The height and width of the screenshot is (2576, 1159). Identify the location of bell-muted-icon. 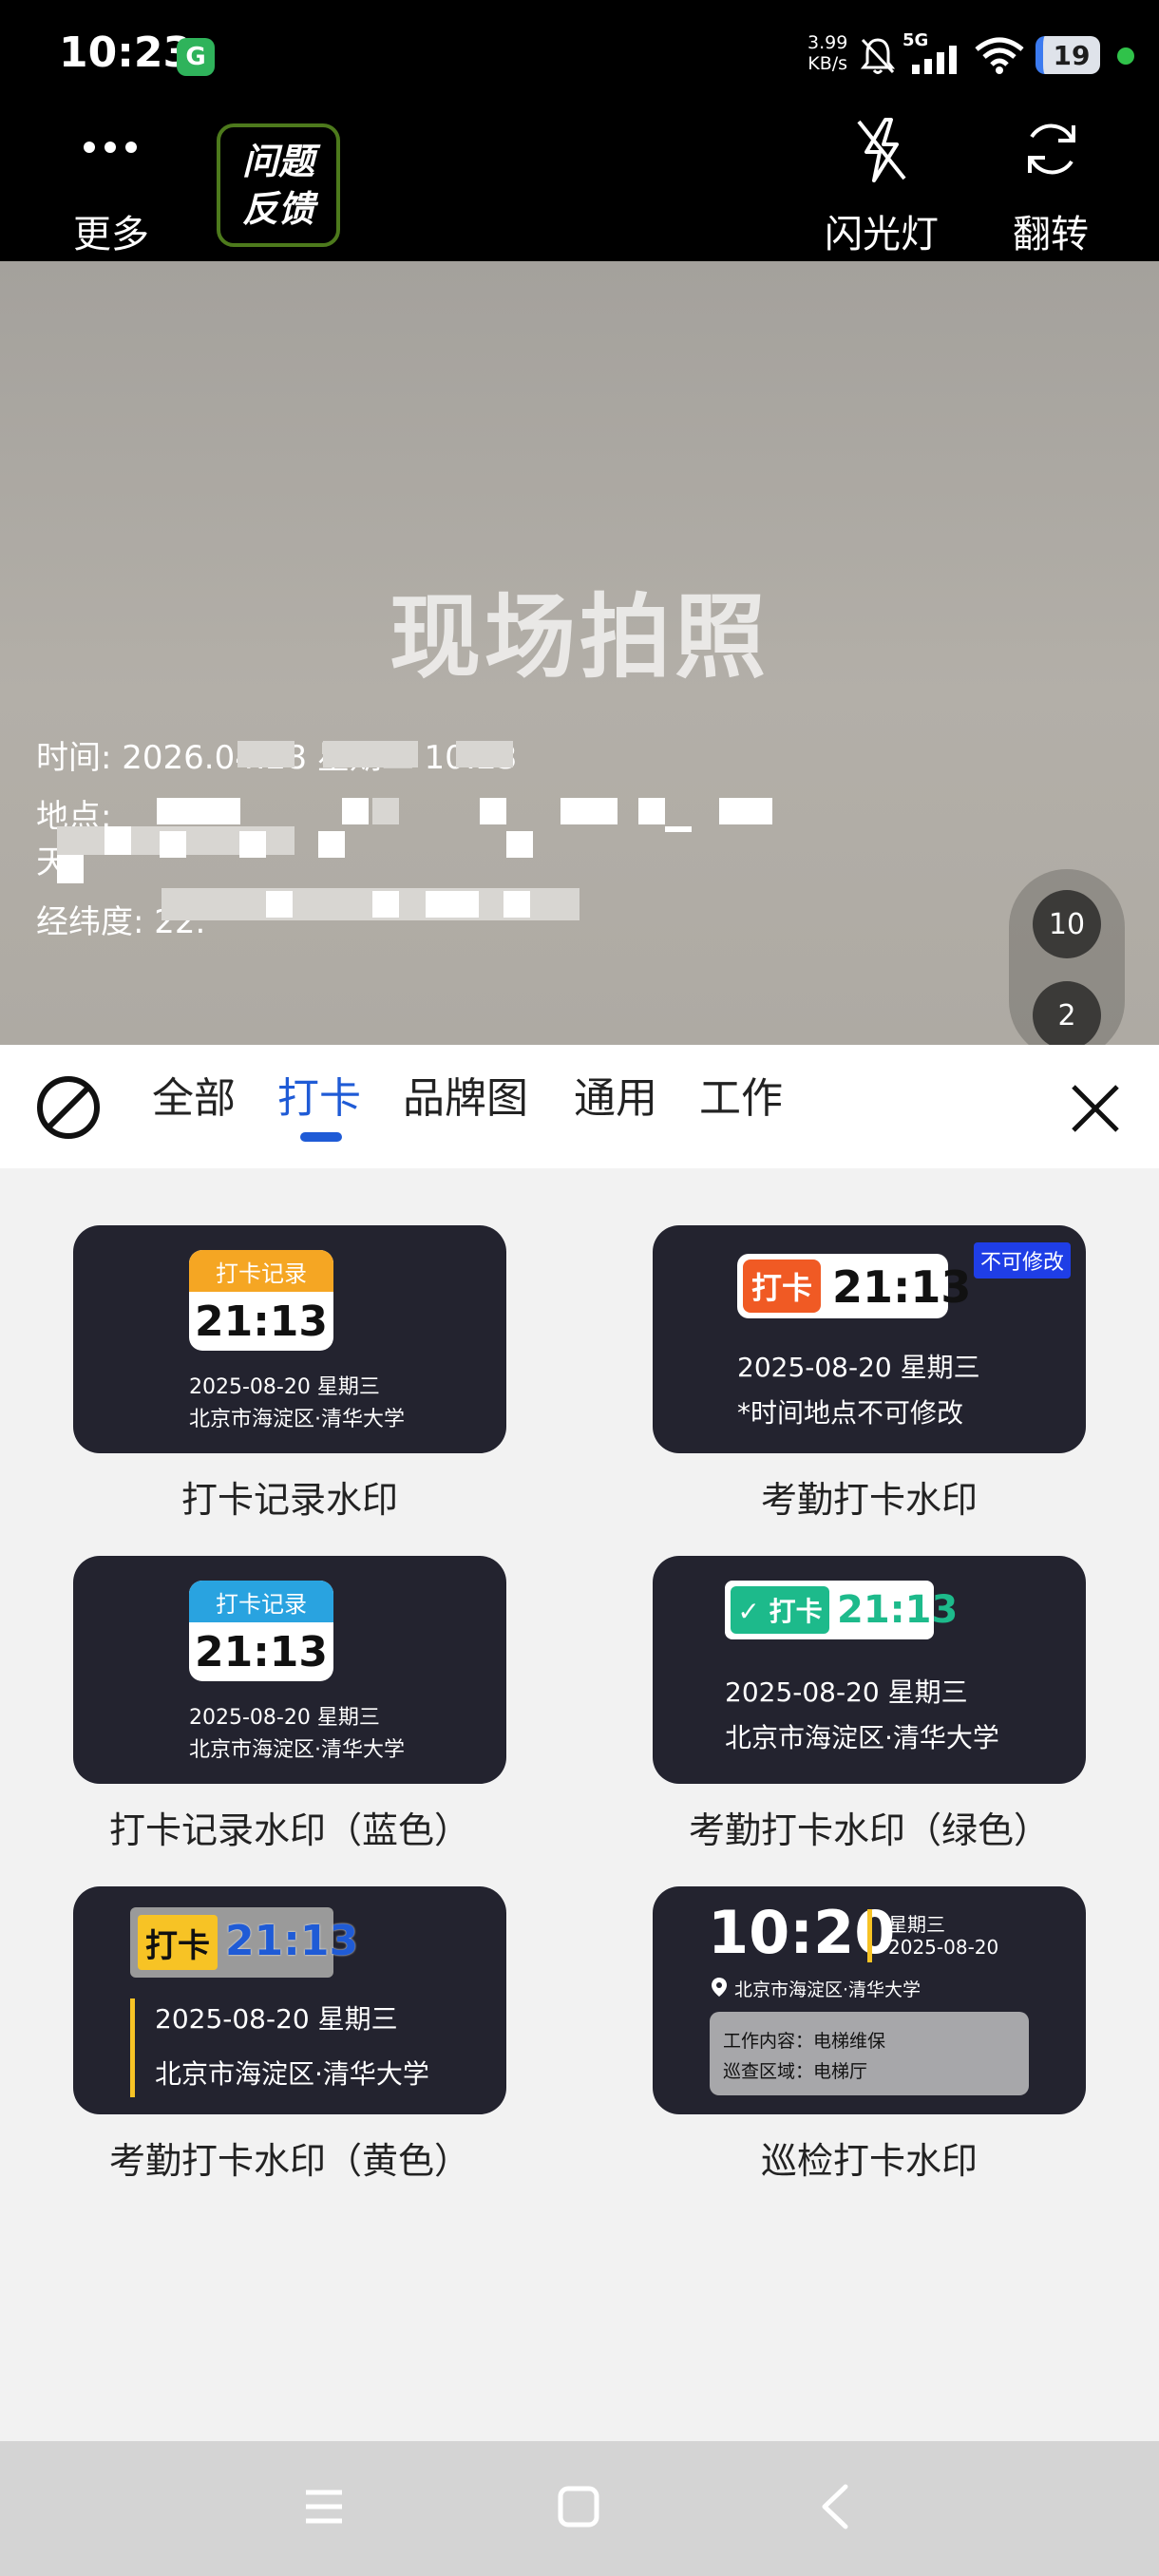
(878, 56).